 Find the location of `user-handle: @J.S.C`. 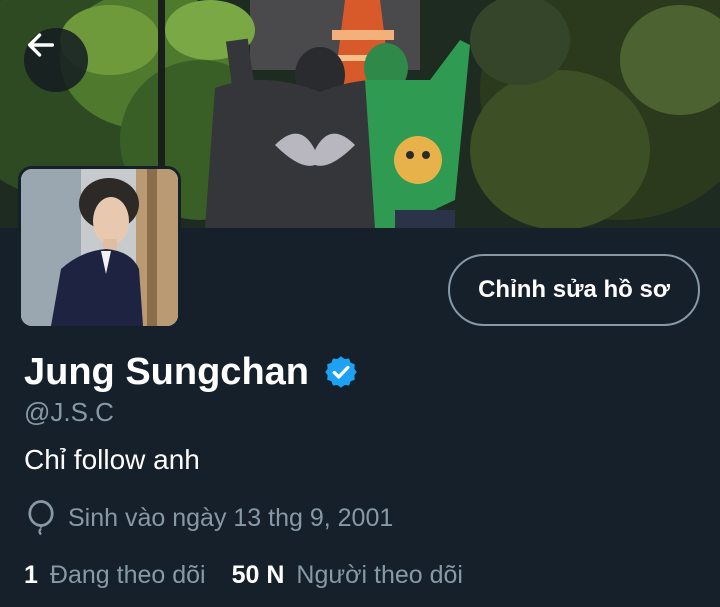

user-handle: @J.S.C is located at coordinates (69, 412).